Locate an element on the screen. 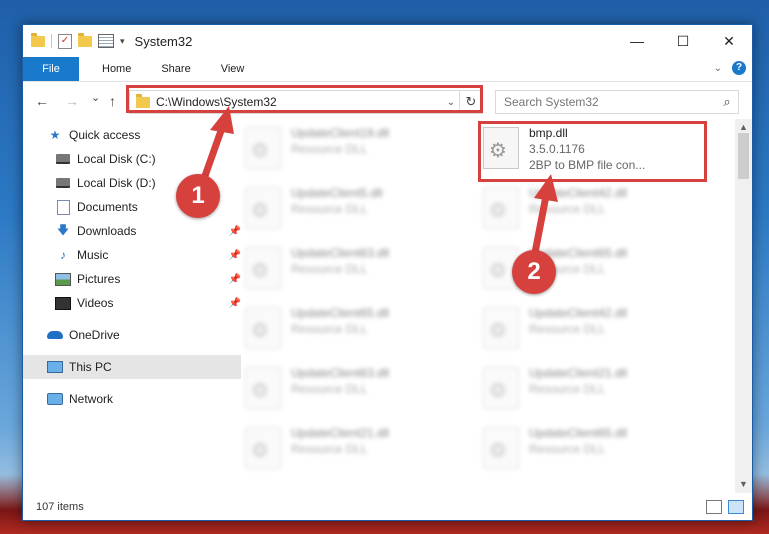  step-1-badge: 1 is located at coordinates (198, 196).